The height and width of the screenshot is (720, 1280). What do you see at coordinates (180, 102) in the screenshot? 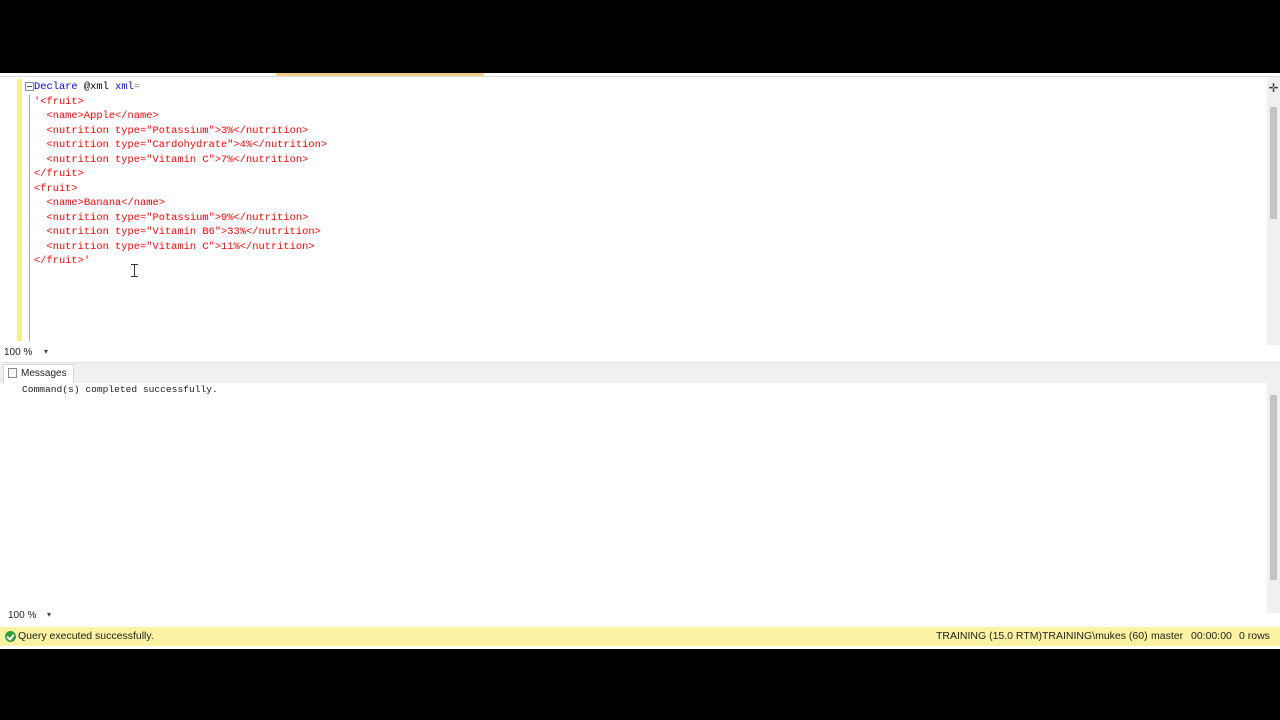
I see `code-line: '<fruit>` at bounding box center [180, 102].